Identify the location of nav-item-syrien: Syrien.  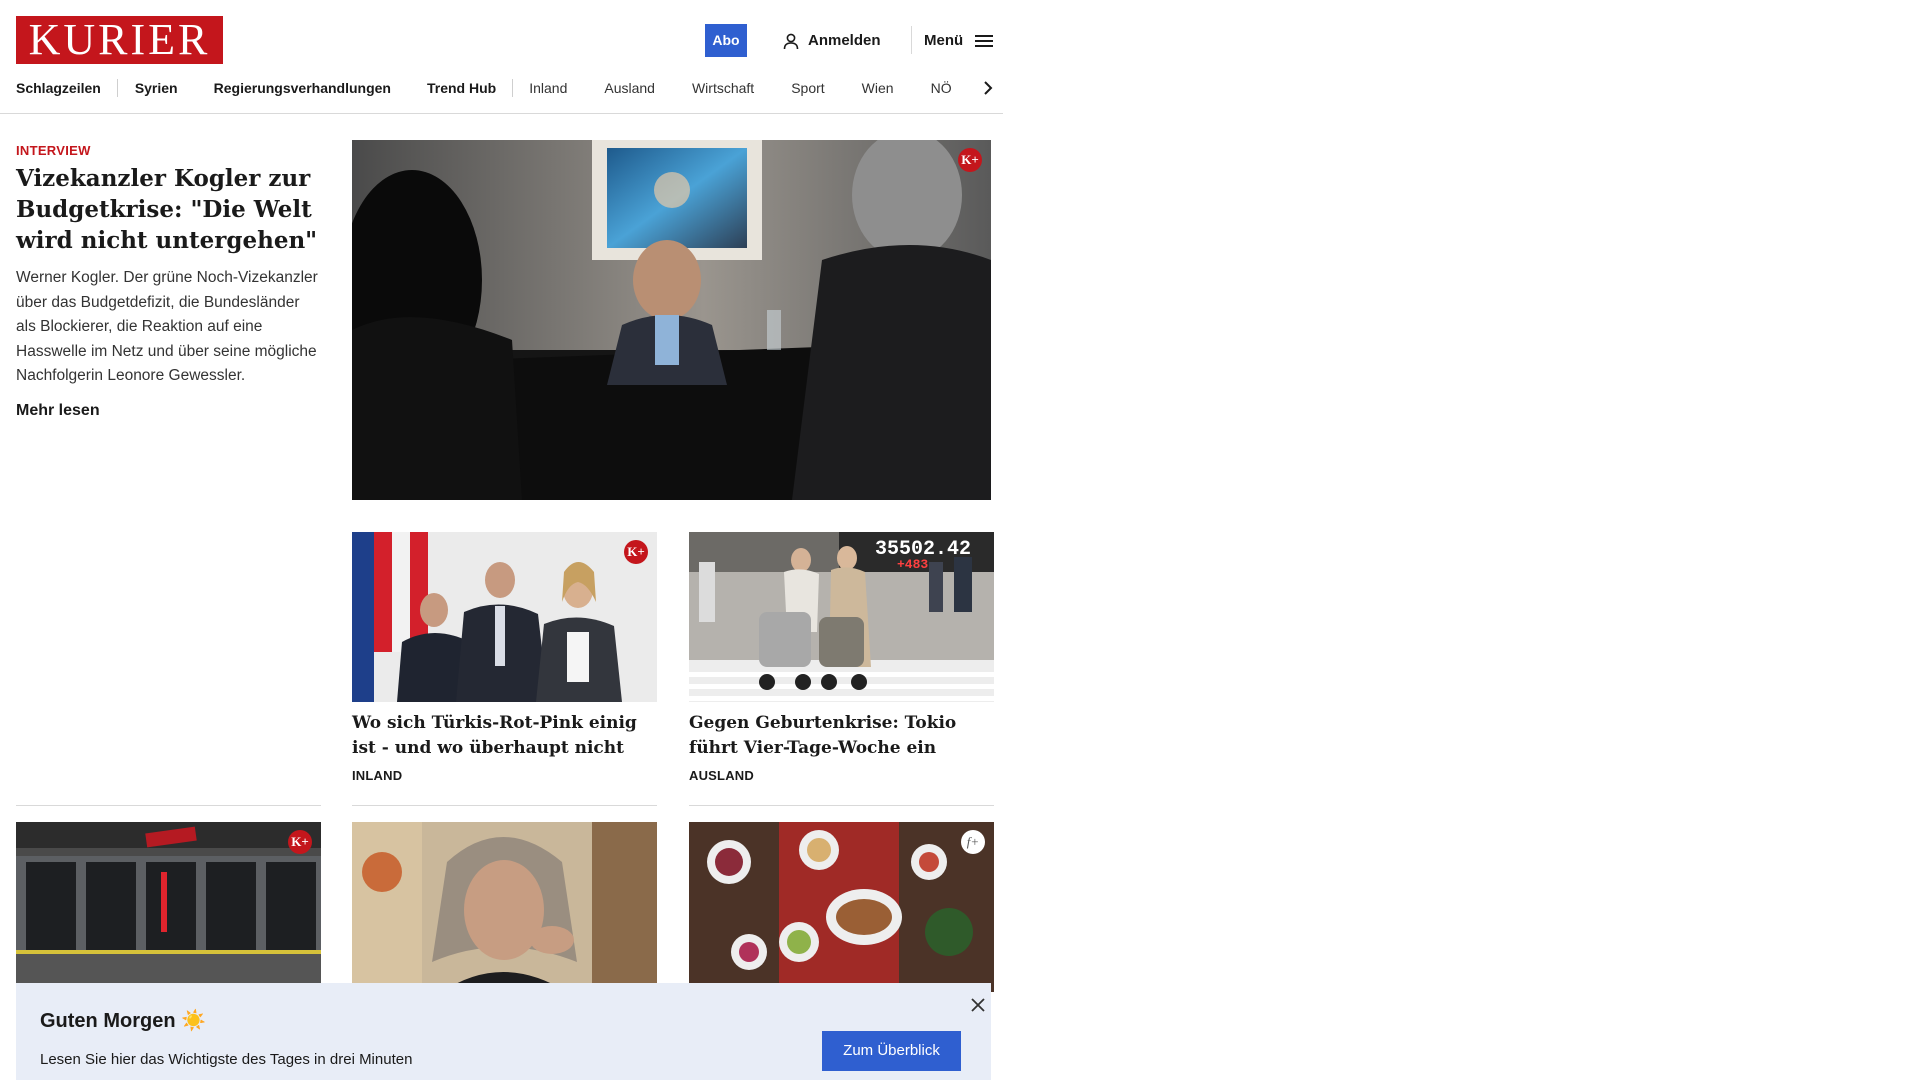
(156, 88).